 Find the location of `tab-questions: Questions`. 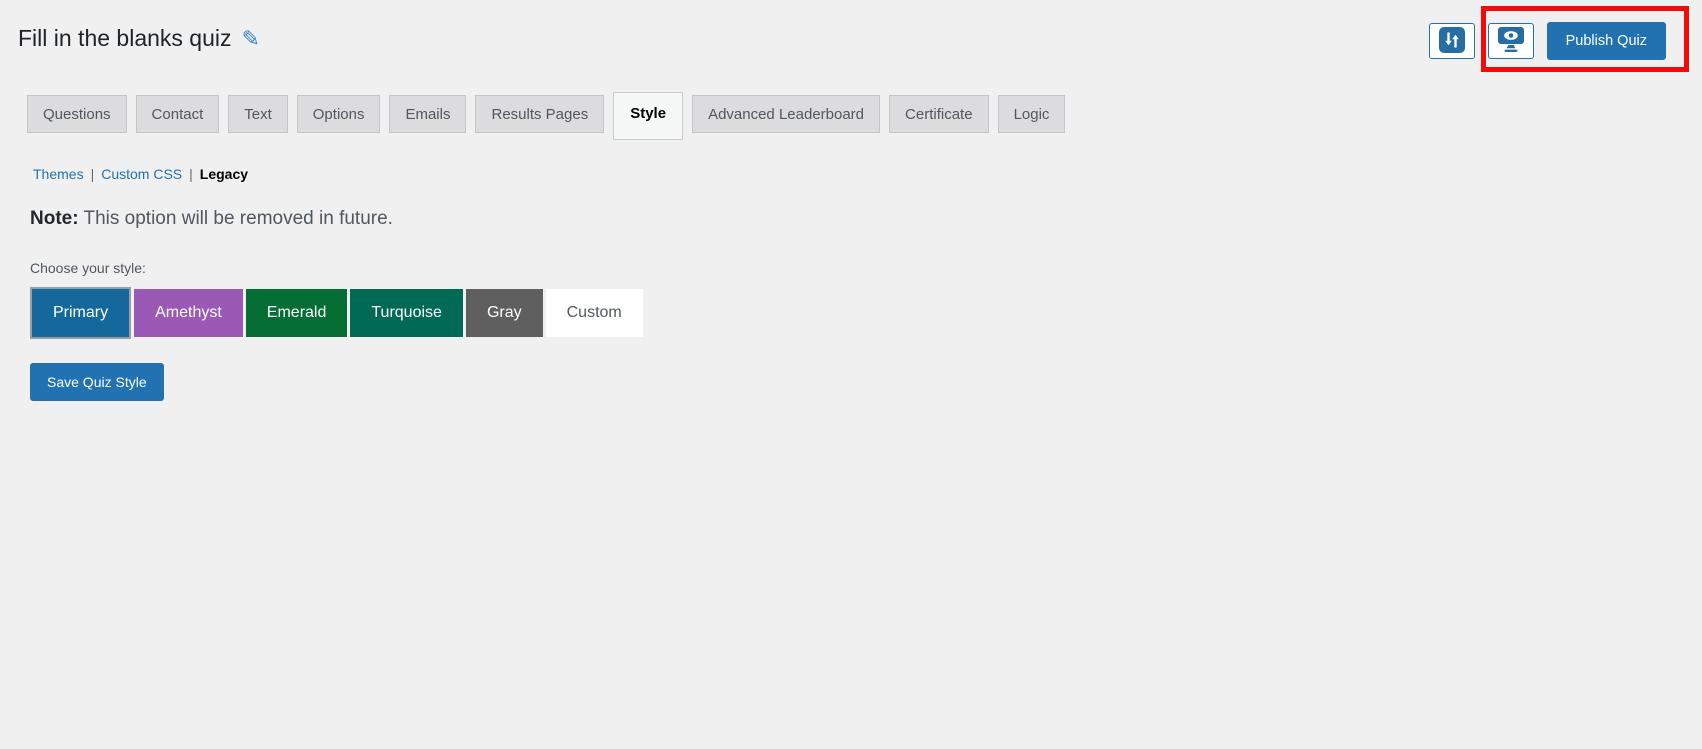

tab-questions: Questions is located at coordinates (77, 114).